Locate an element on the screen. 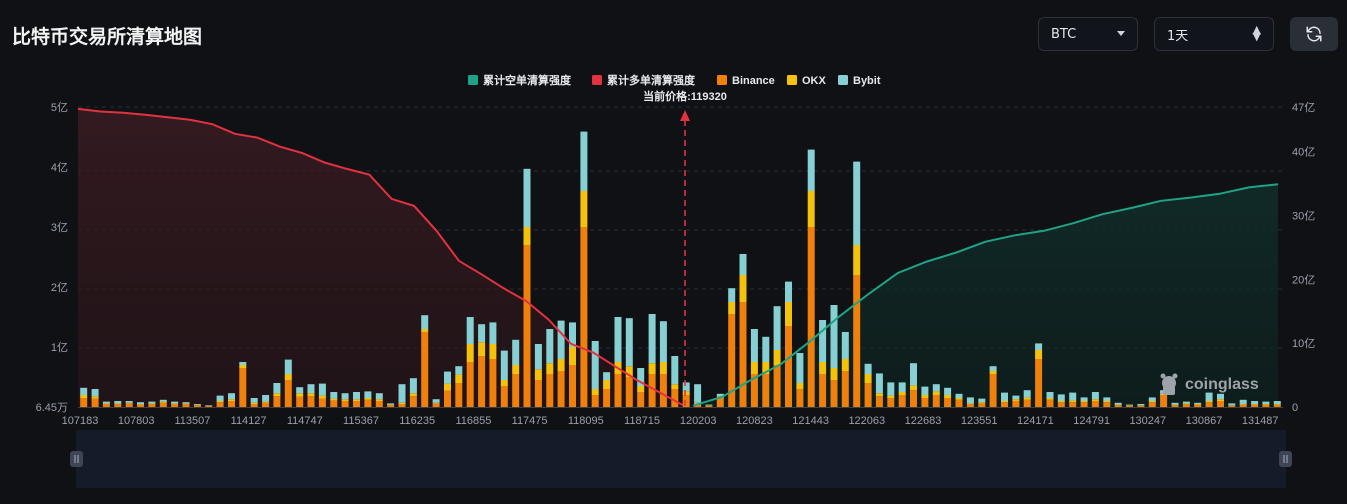  y-axis-left: 6.45万 1亿 2亿 3亿 4亿 5亿 is located at coordinates (52, 257).